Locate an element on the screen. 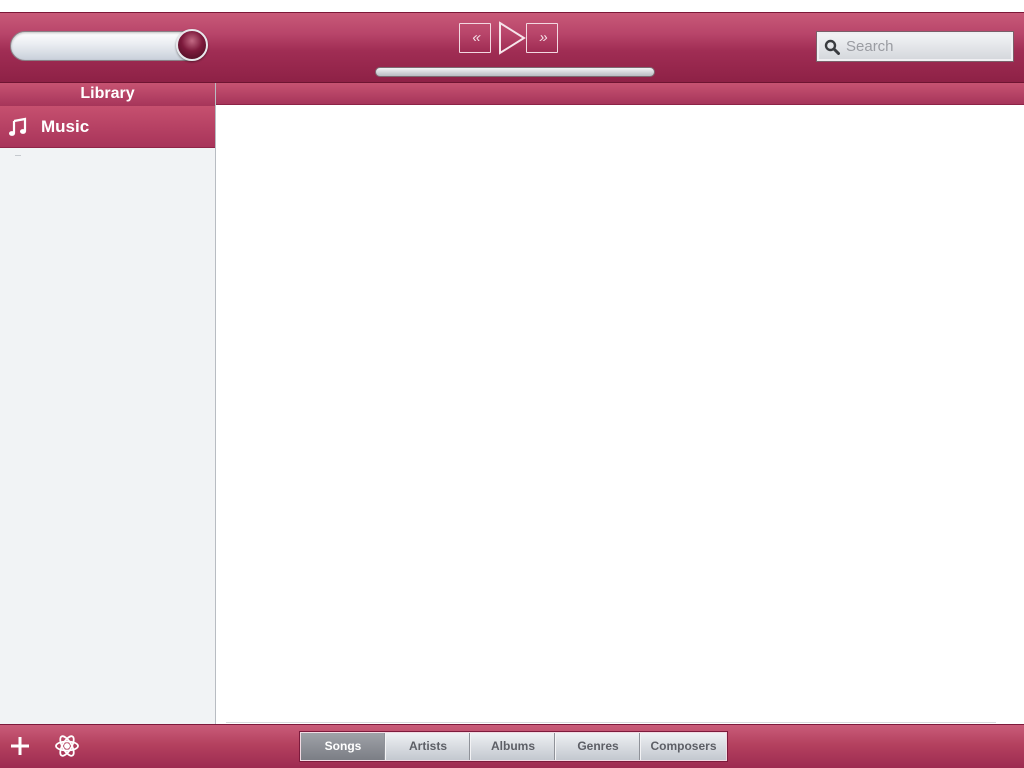 This screenshot has height=768, width=1024. play-button is located at coordinates (512, 38).